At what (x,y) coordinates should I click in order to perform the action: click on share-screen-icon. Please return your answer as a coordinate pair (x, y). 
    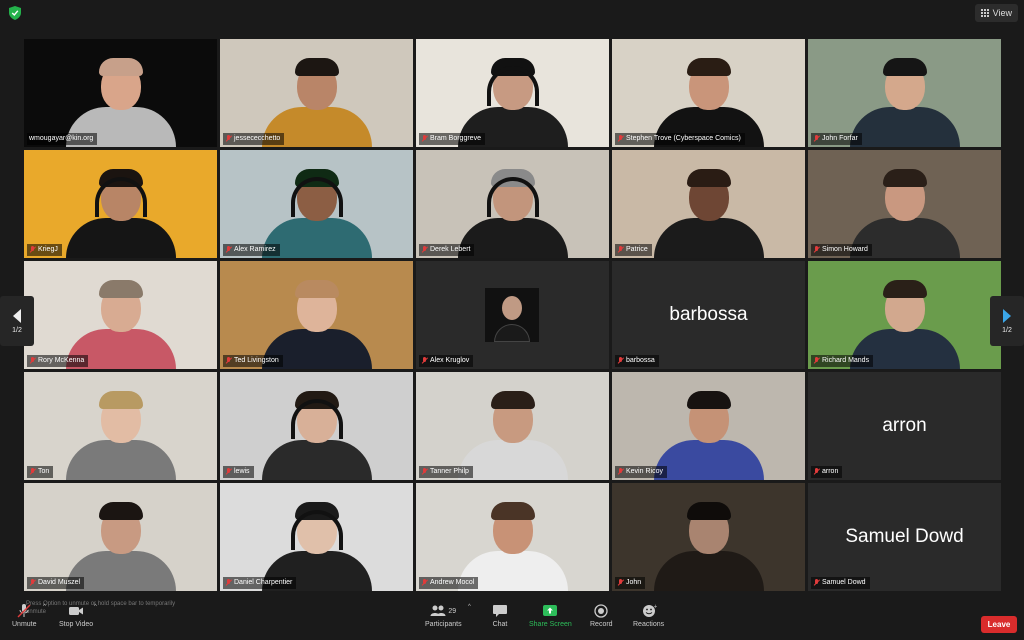
    Looking at the image, I should click on (550, 610).